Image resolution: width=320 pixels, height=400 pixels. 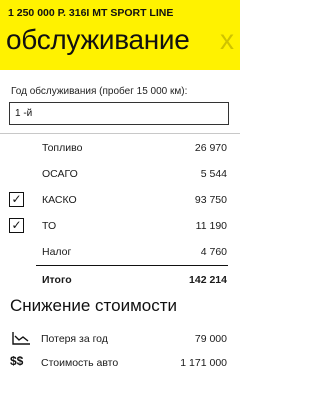 What do you see at coordinates (16, 225) in the screenshot?
I see `to-checkbox: ✓` at bounding box center [16, 225].